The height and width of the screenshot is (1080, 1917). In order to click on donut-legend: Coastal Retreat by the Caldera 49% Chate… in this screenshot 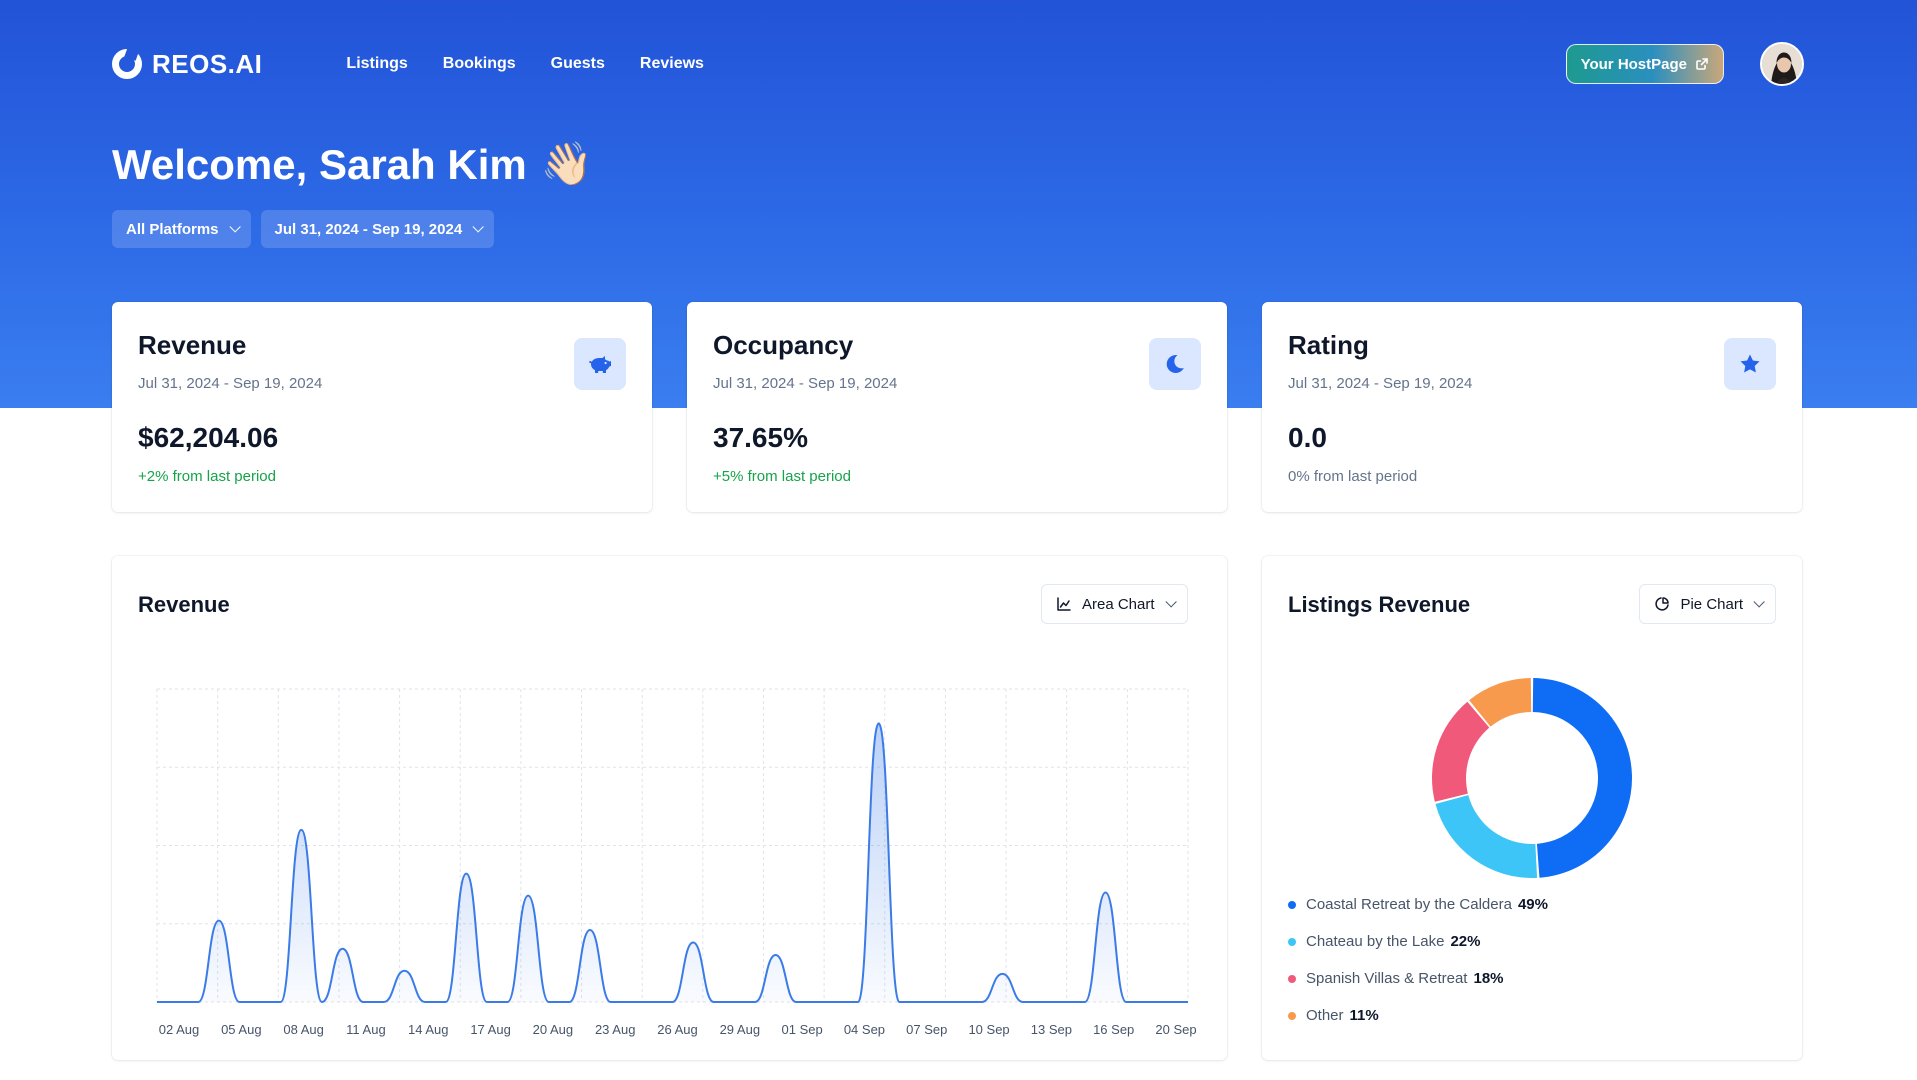, I will do `click(1418, 960)`.